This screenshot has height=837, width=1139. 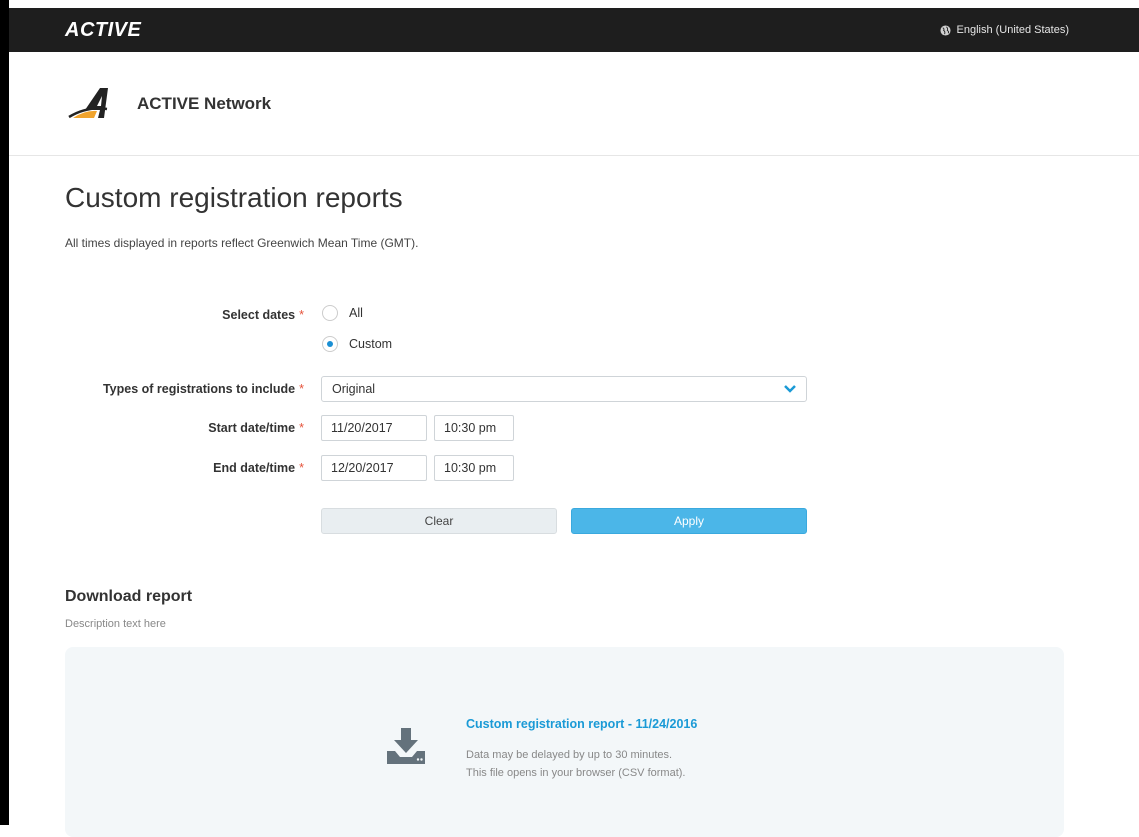 What do you see at coordinates (581, 724) in the screenshot?
I see `report-download-link: Custom registration report - 11/24/2016` at bounding box center [581, 724].